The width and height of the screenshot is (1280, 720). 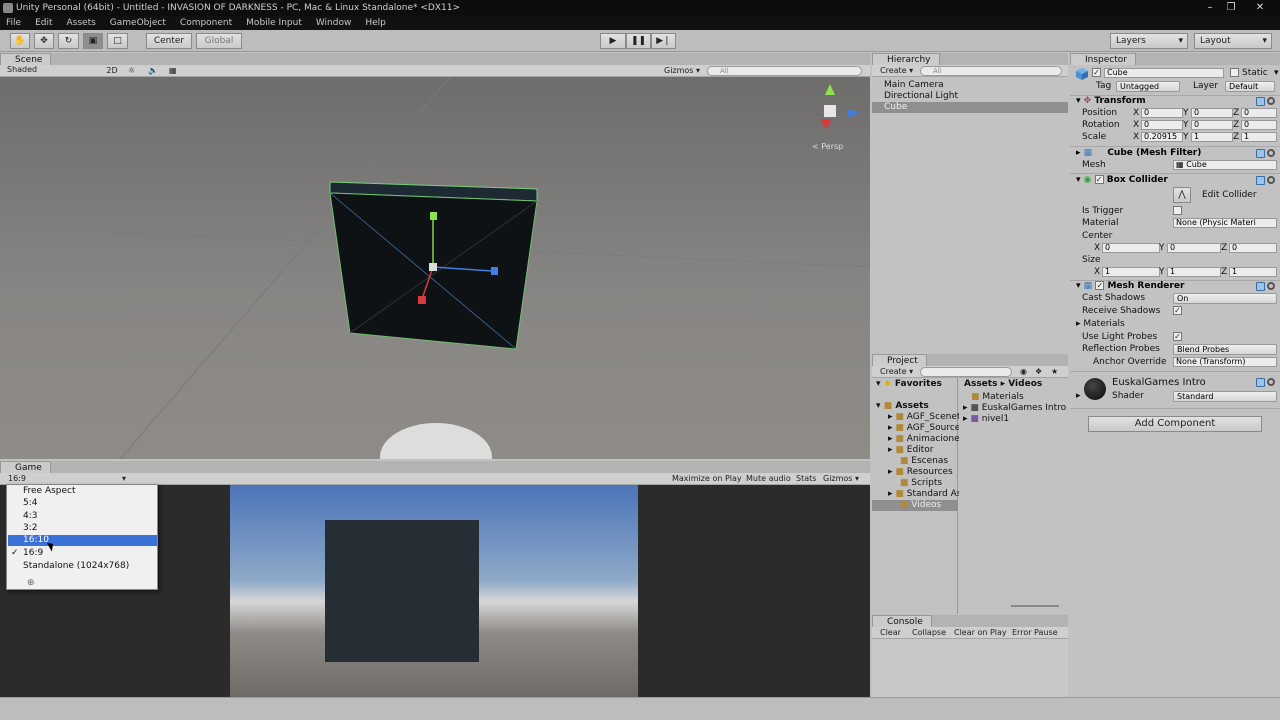 I want to click on breadcrumb-assets: Assets, so click(x=980, y=384).